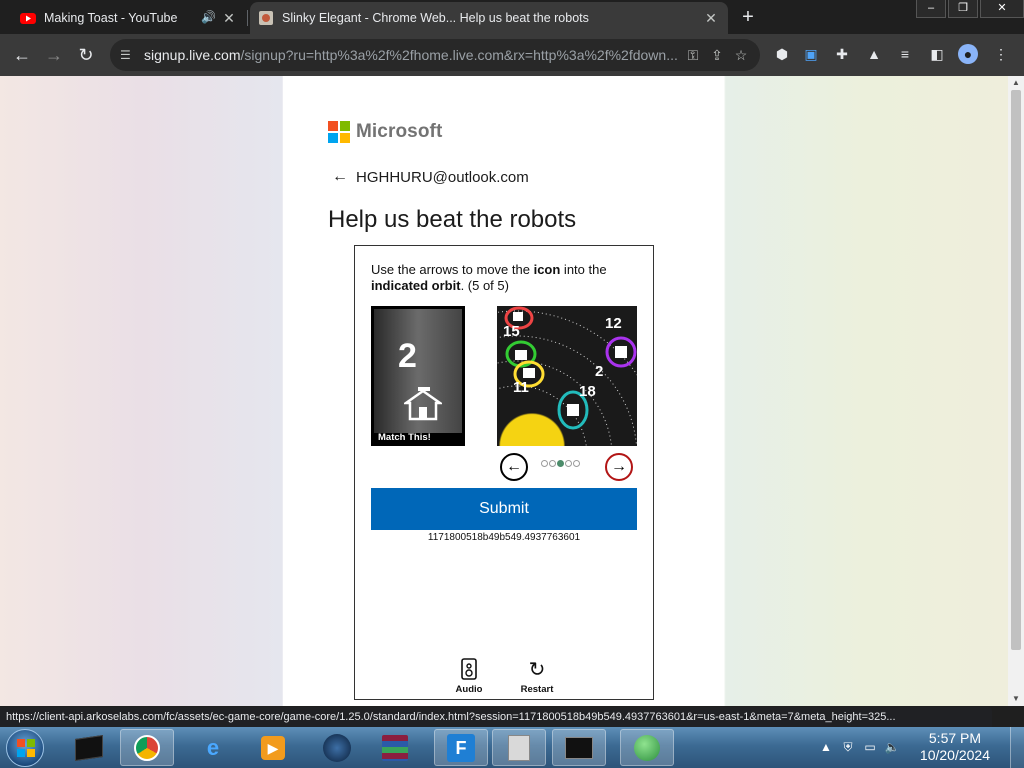 This screenshot has width=1024, height=768. Describe the element at coordinates (514, 467) in the screenshot. I see `previous-arrow-button: ←` at that location.